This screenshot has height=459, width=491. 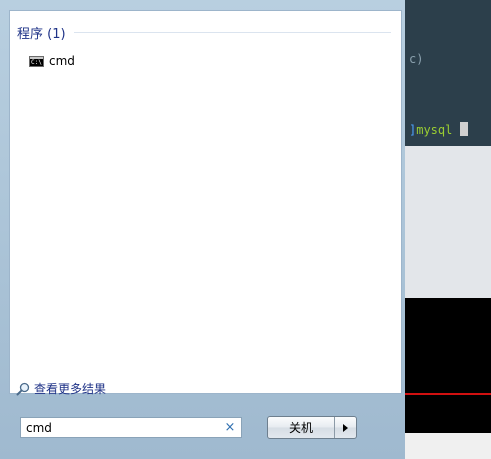 I want to click on result-item-label: cmd, so click(x=62, y=61).